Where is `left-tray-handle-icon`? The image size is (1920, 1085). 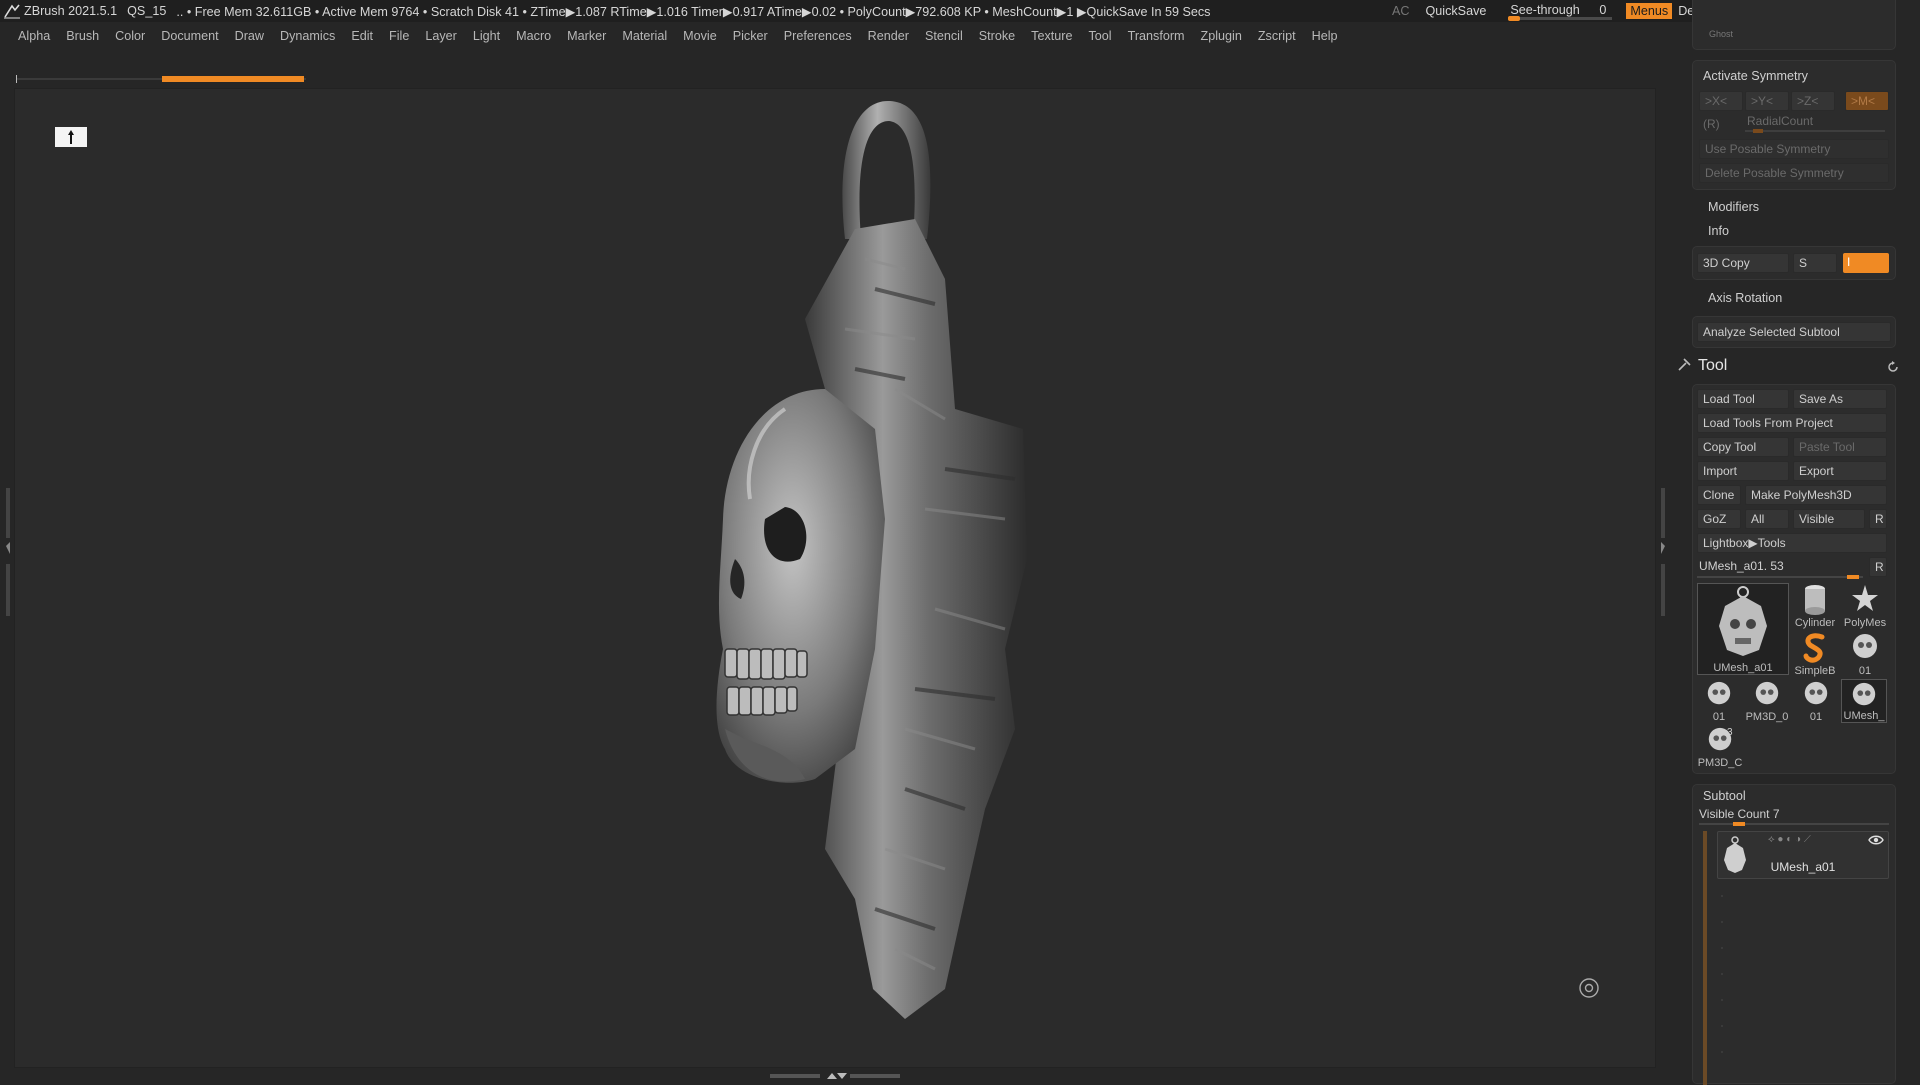
left-tray-handle-icon is located at coordinates (8, 552).